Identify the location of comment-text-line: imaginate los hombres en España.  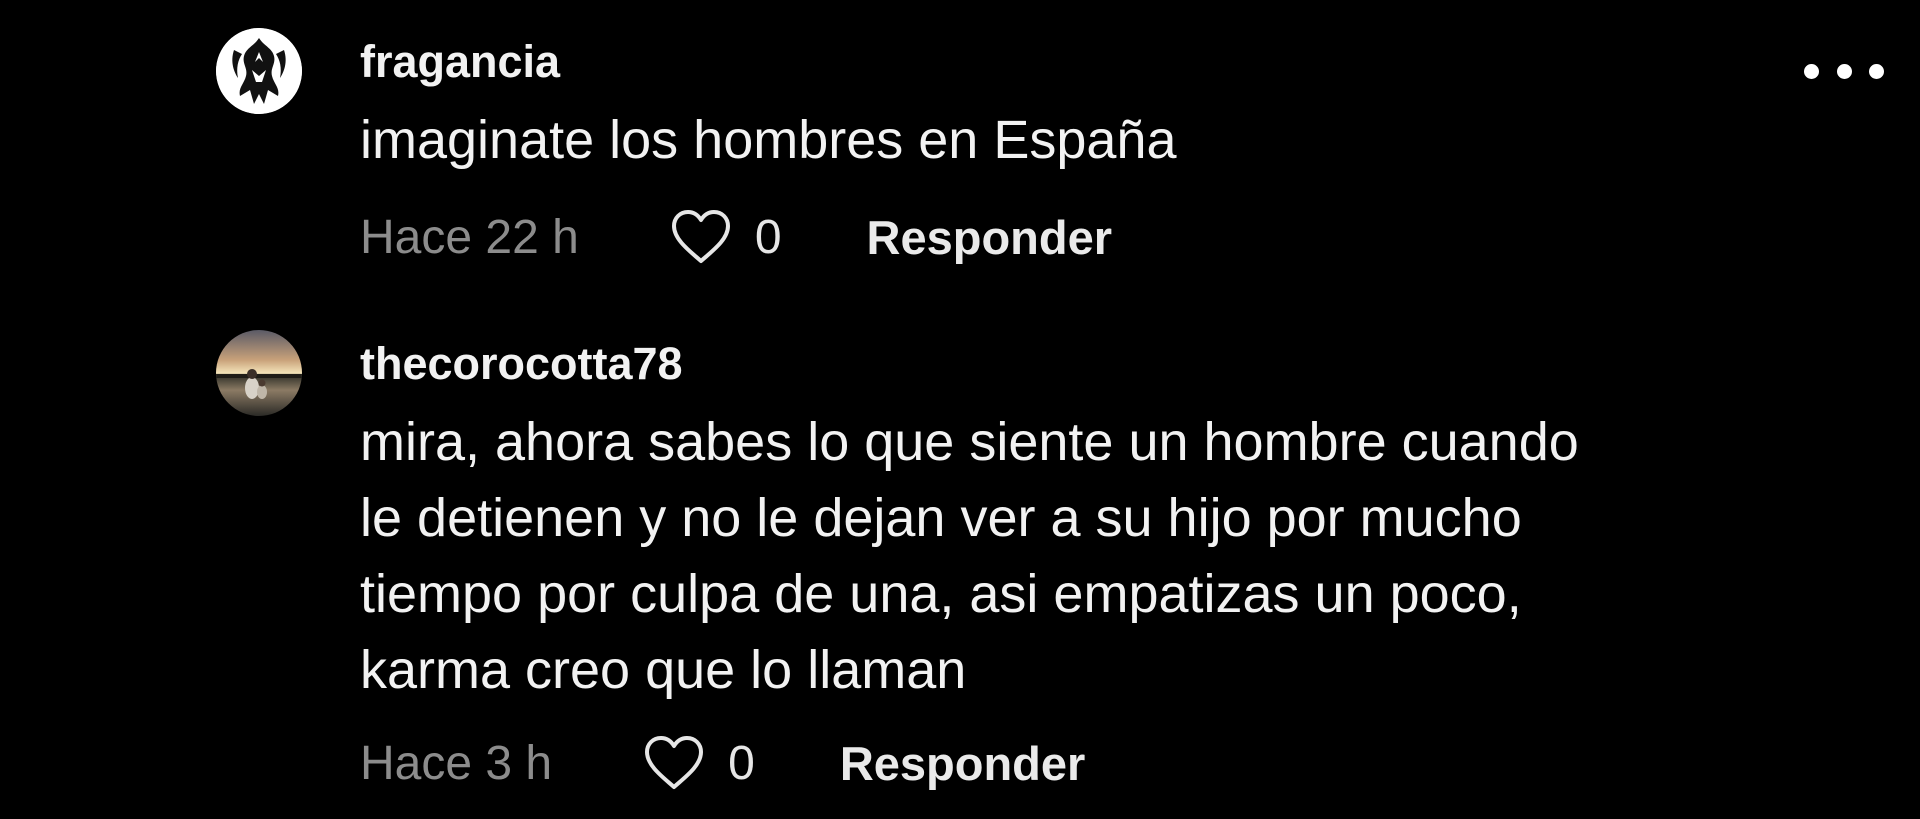
(768, 140).